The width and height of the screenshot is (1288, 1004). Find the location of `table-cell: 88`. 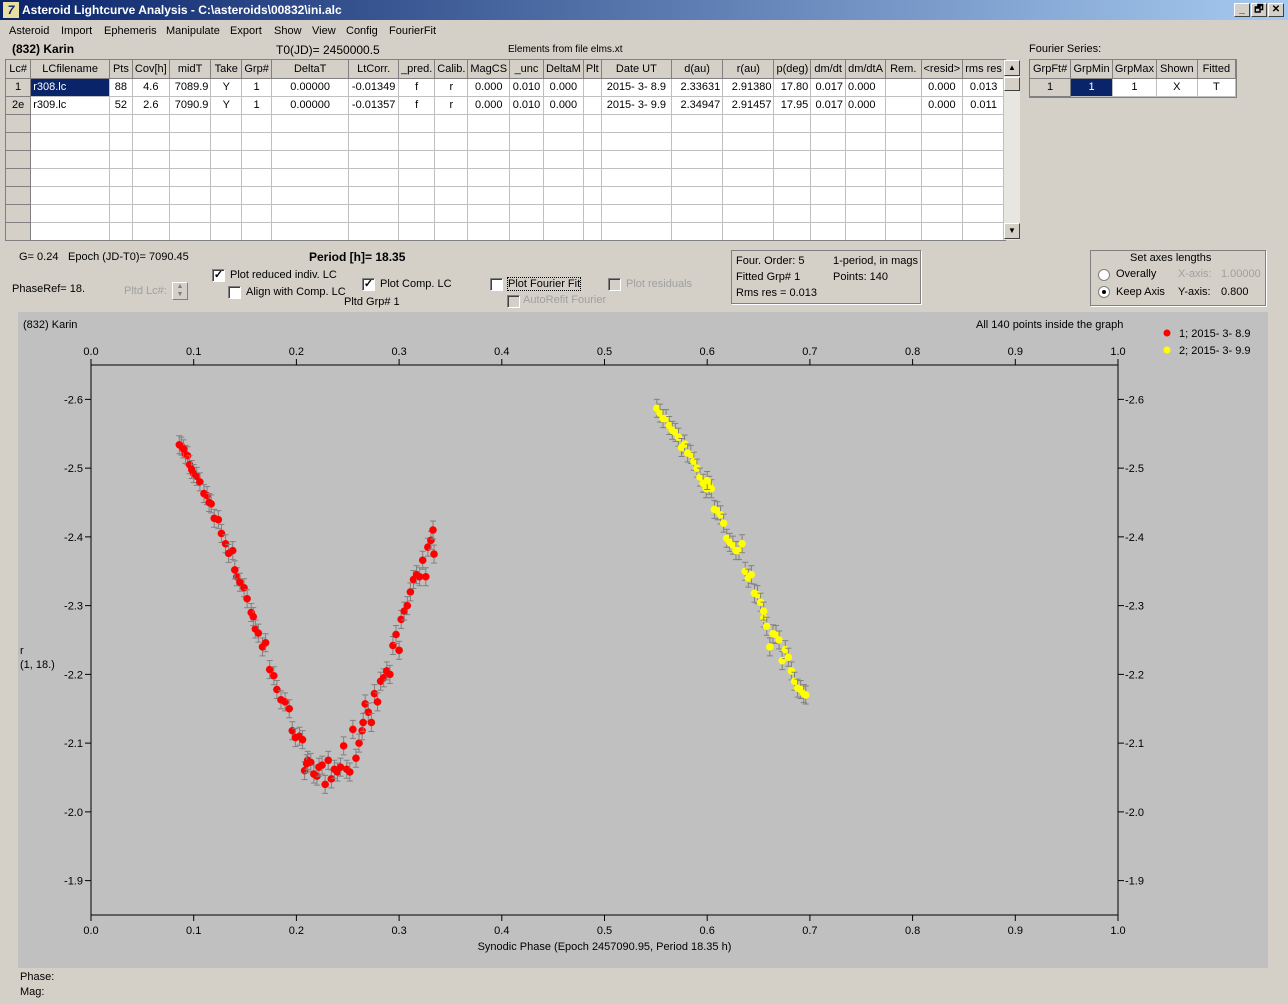

table-cell: 88 is located at coordinates (121, 87).